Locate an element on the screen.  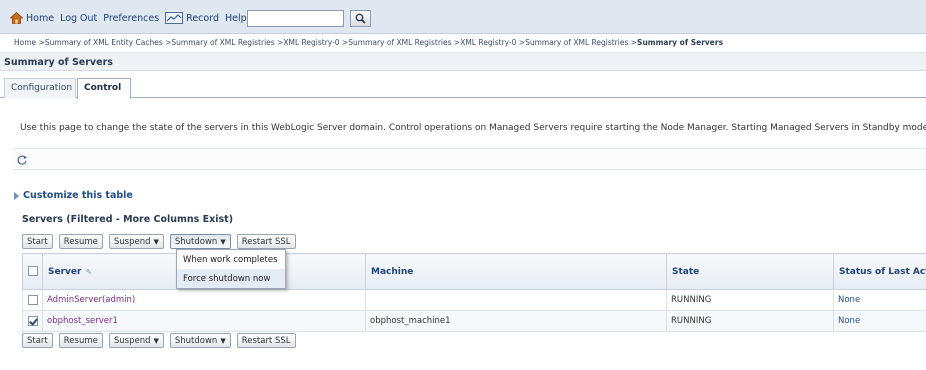
server-cell: obphost_server1 is located at coordinates (204, 321).